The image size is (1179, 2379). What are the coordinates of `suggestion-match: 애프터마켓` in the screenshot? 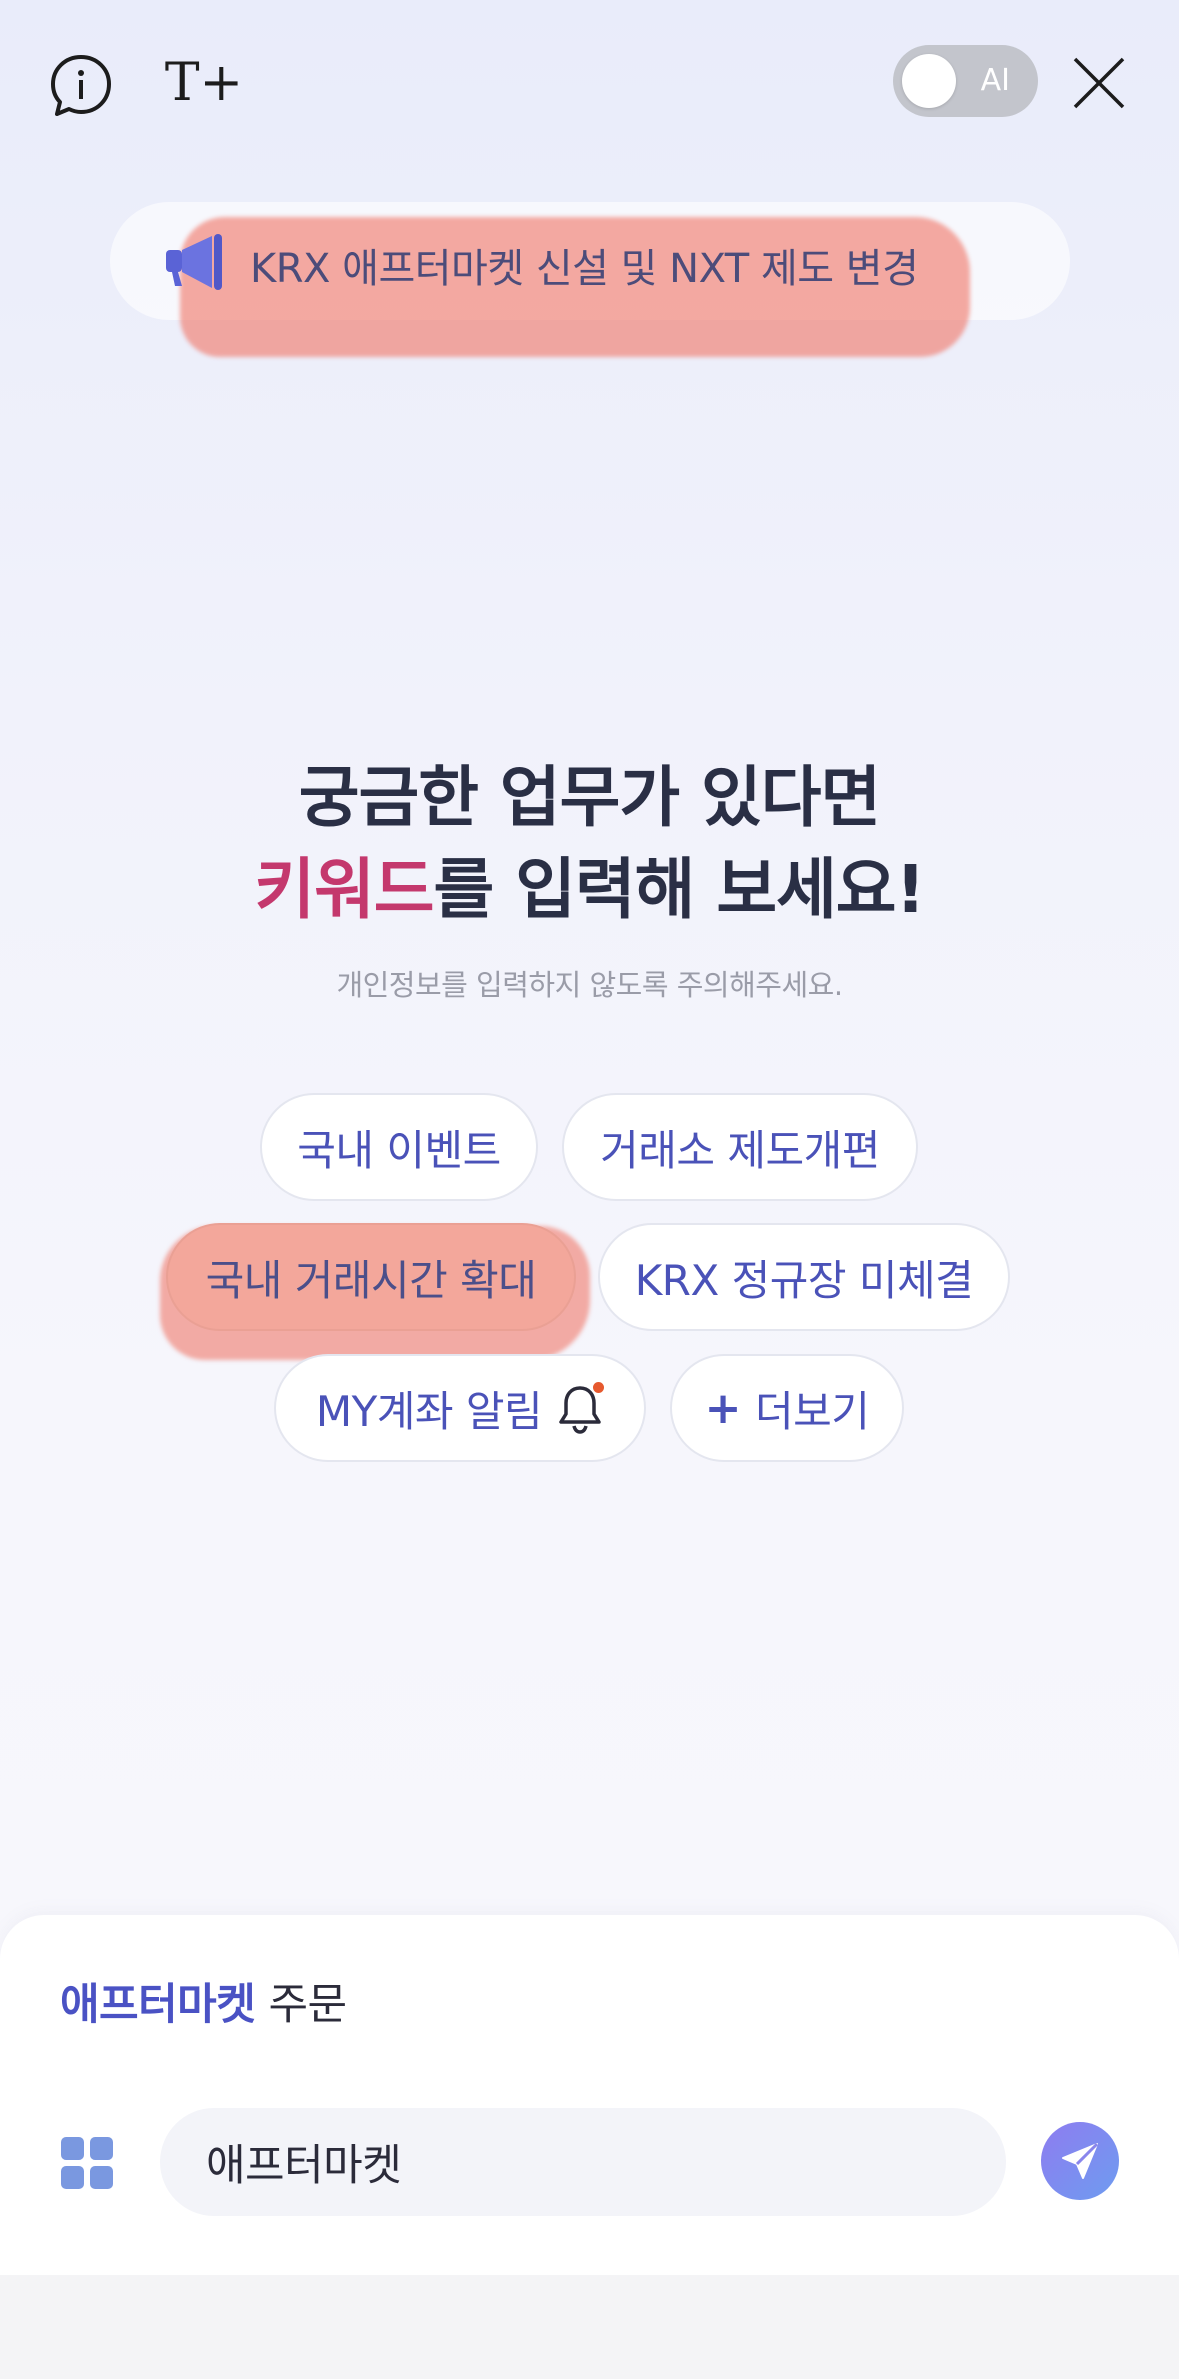 It's located at (158, 2005).